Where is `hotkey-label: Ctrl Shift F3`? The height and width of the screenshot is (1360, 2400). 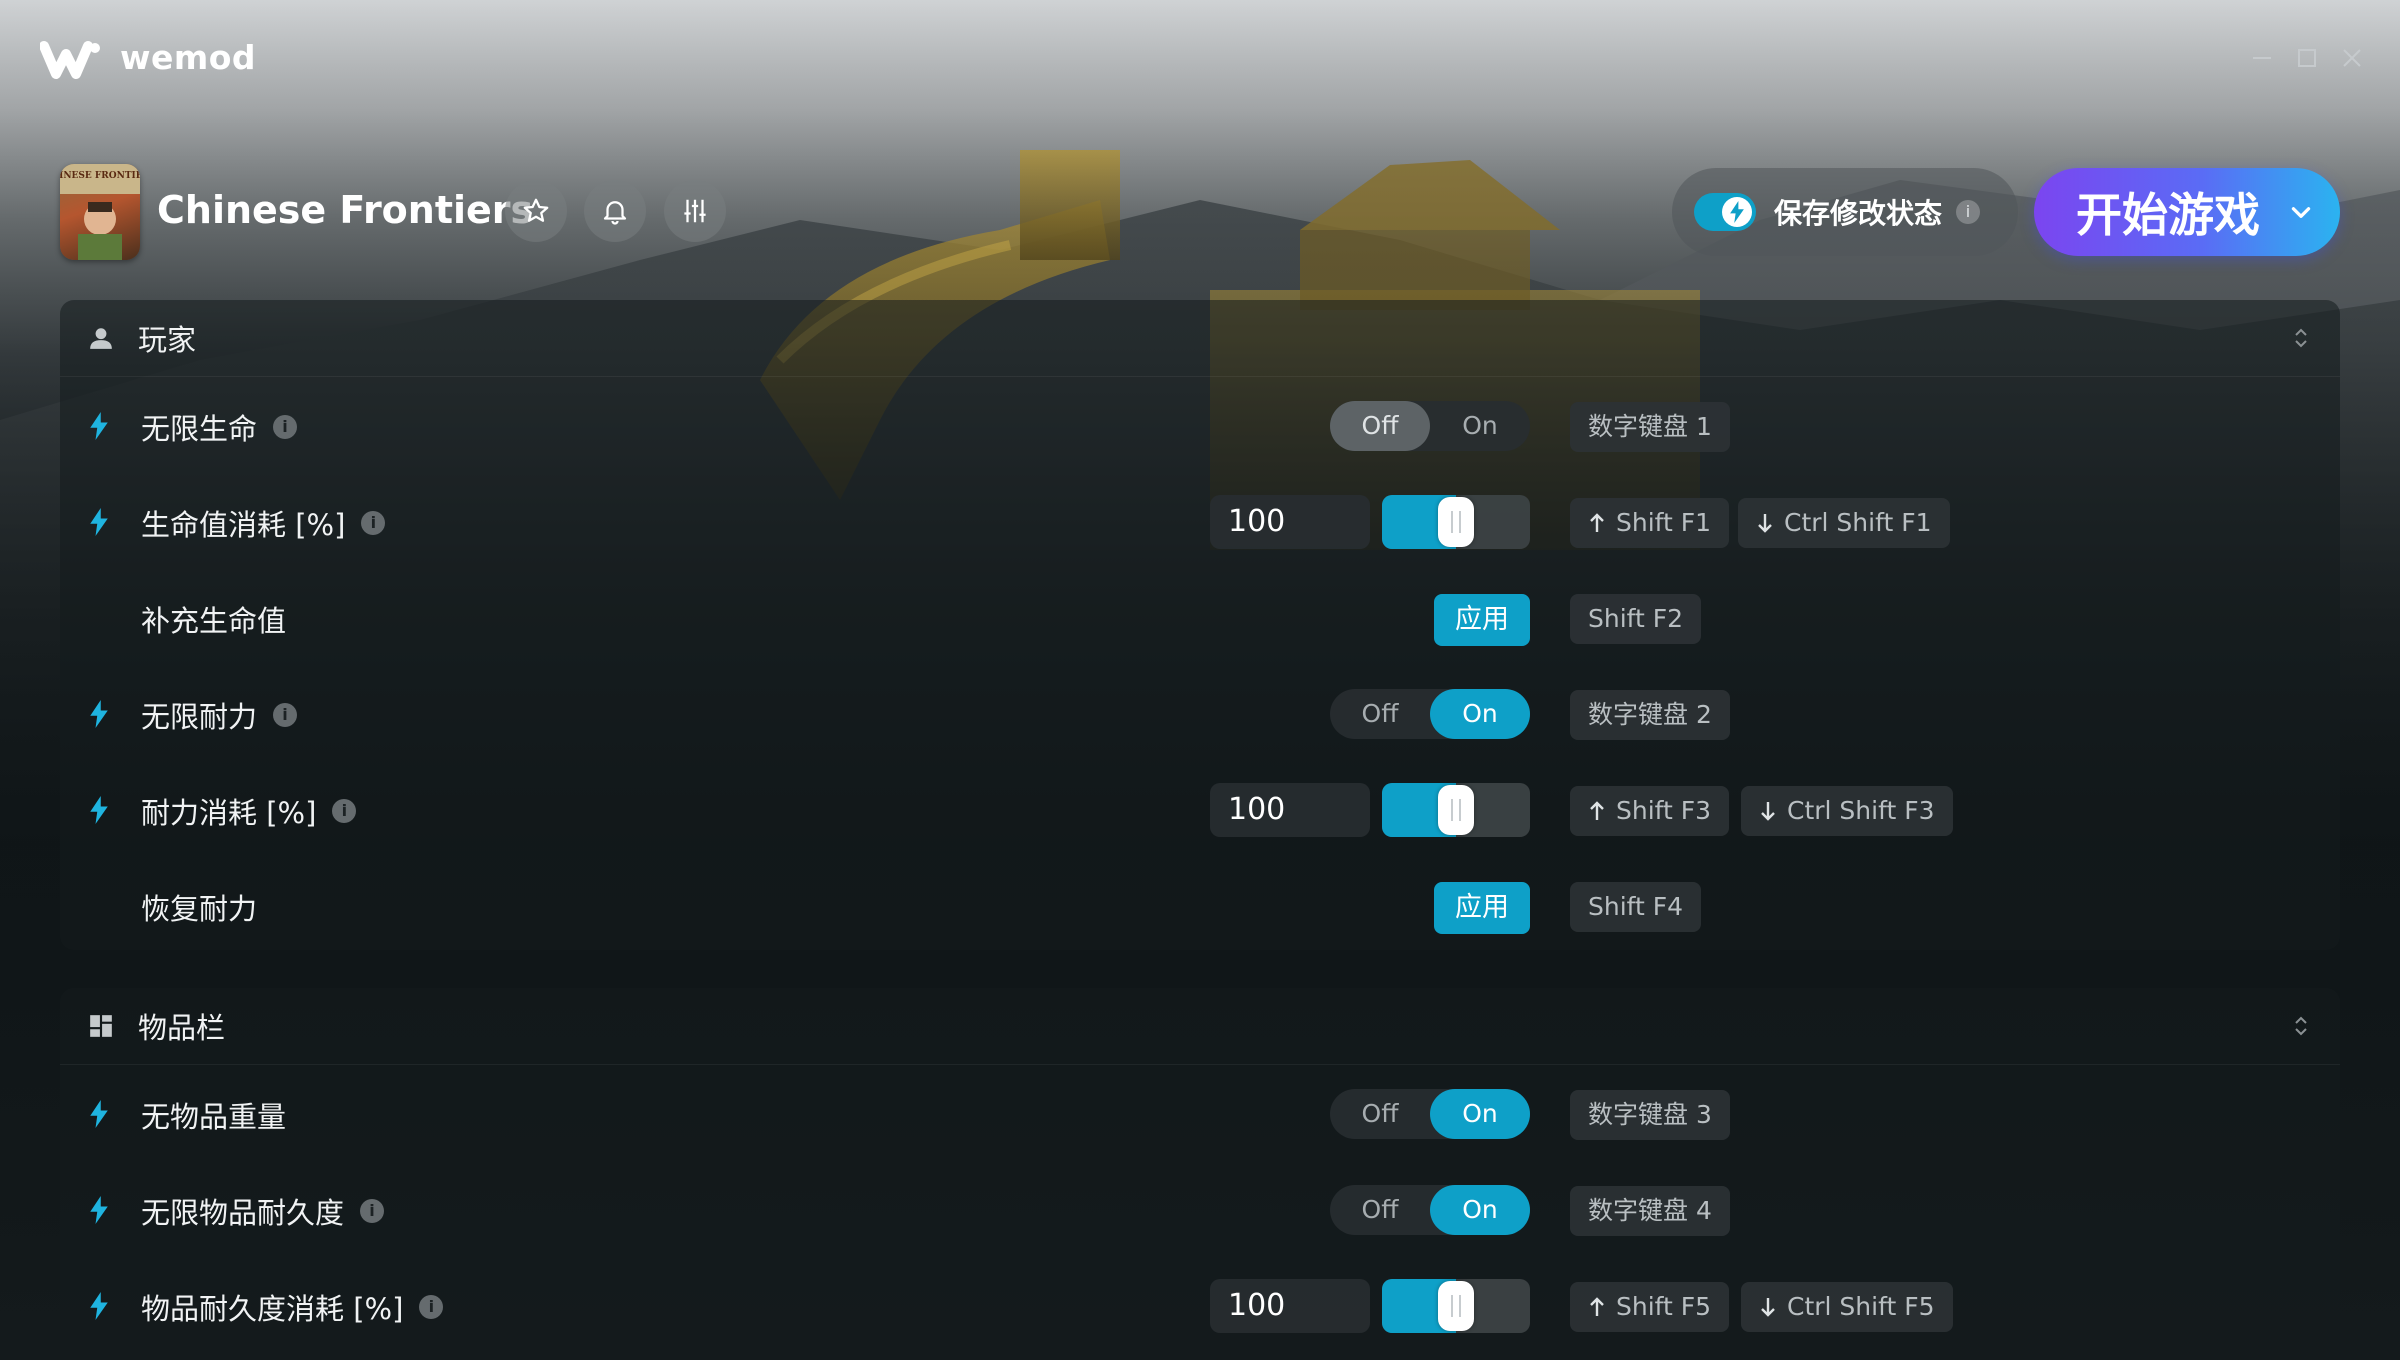
hotkey-label: Ctrl Shift F3 is located at coordinates (1861, 810).